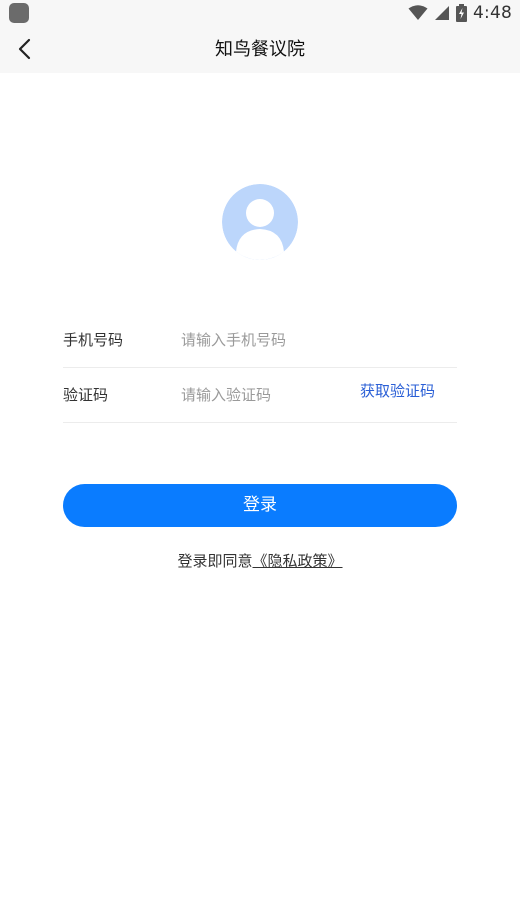  I want to click on wifi-icon, so click(418, 12).